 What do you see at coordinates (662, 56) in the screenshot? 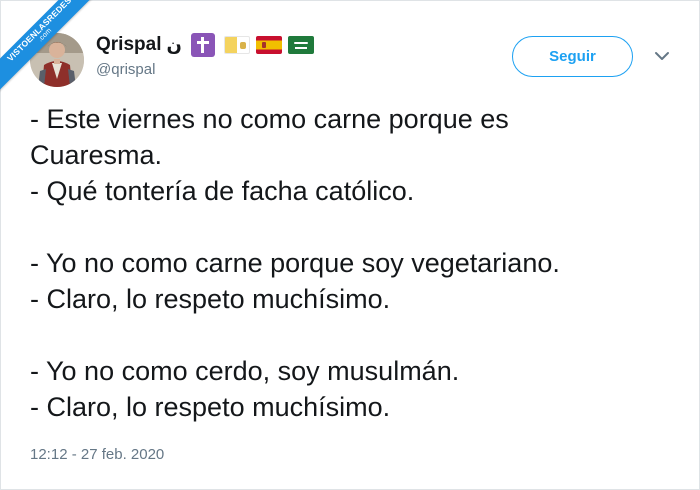
I see `chevron-down-icon` at bounding box center [662, 56].